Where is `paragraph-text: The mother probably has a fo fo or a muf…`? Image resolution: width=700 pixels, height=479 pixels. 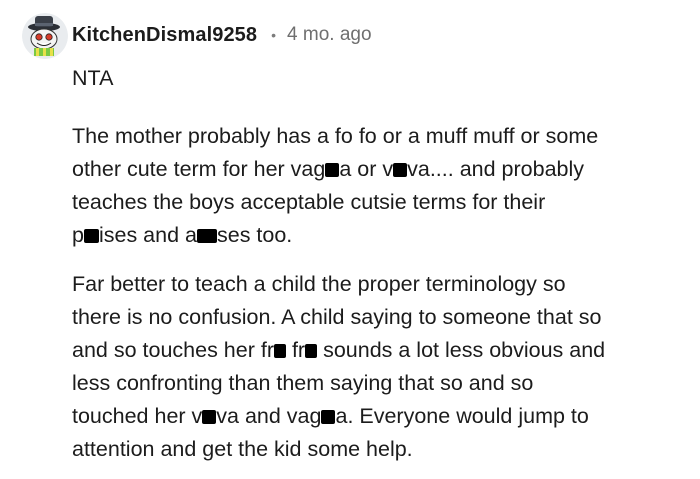 paragraph-text: The mother probably has a fo fo or a muf… is located at coordinates (335, 136).